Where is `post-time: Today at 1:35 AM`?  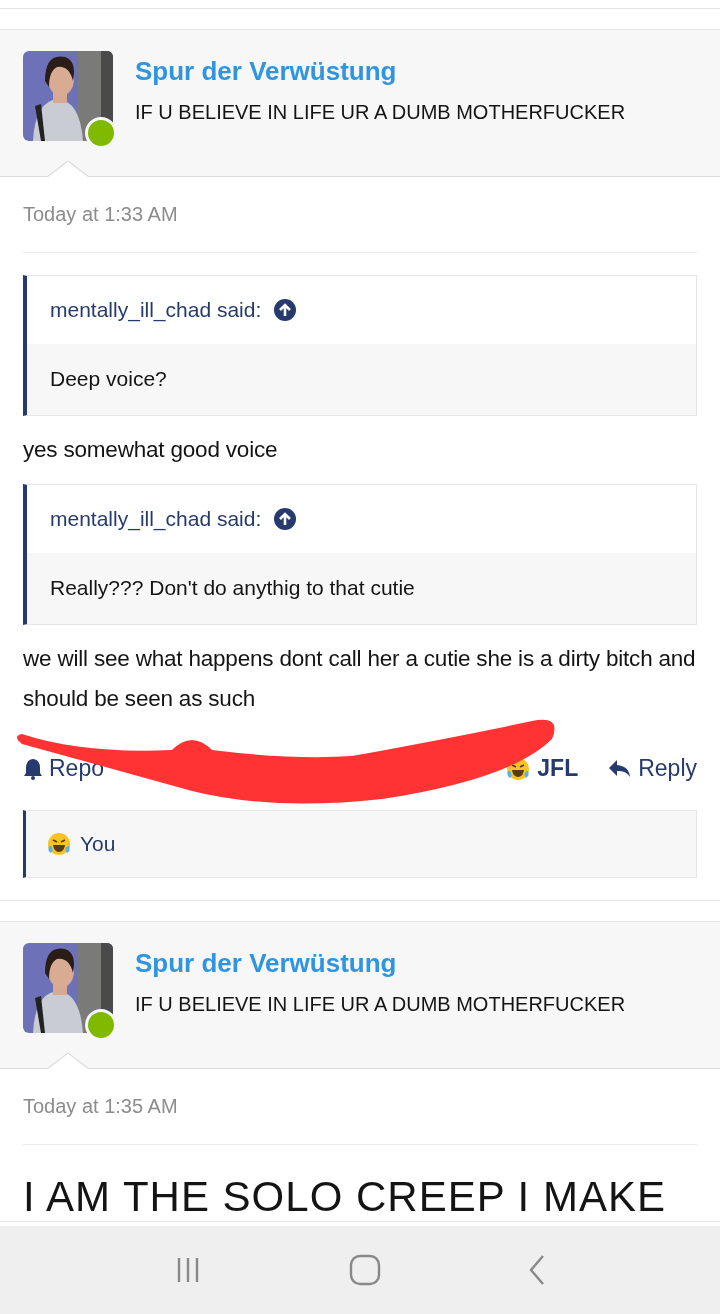 post-time: Today at 1:35 AM is located at coordinates (360, 1107).